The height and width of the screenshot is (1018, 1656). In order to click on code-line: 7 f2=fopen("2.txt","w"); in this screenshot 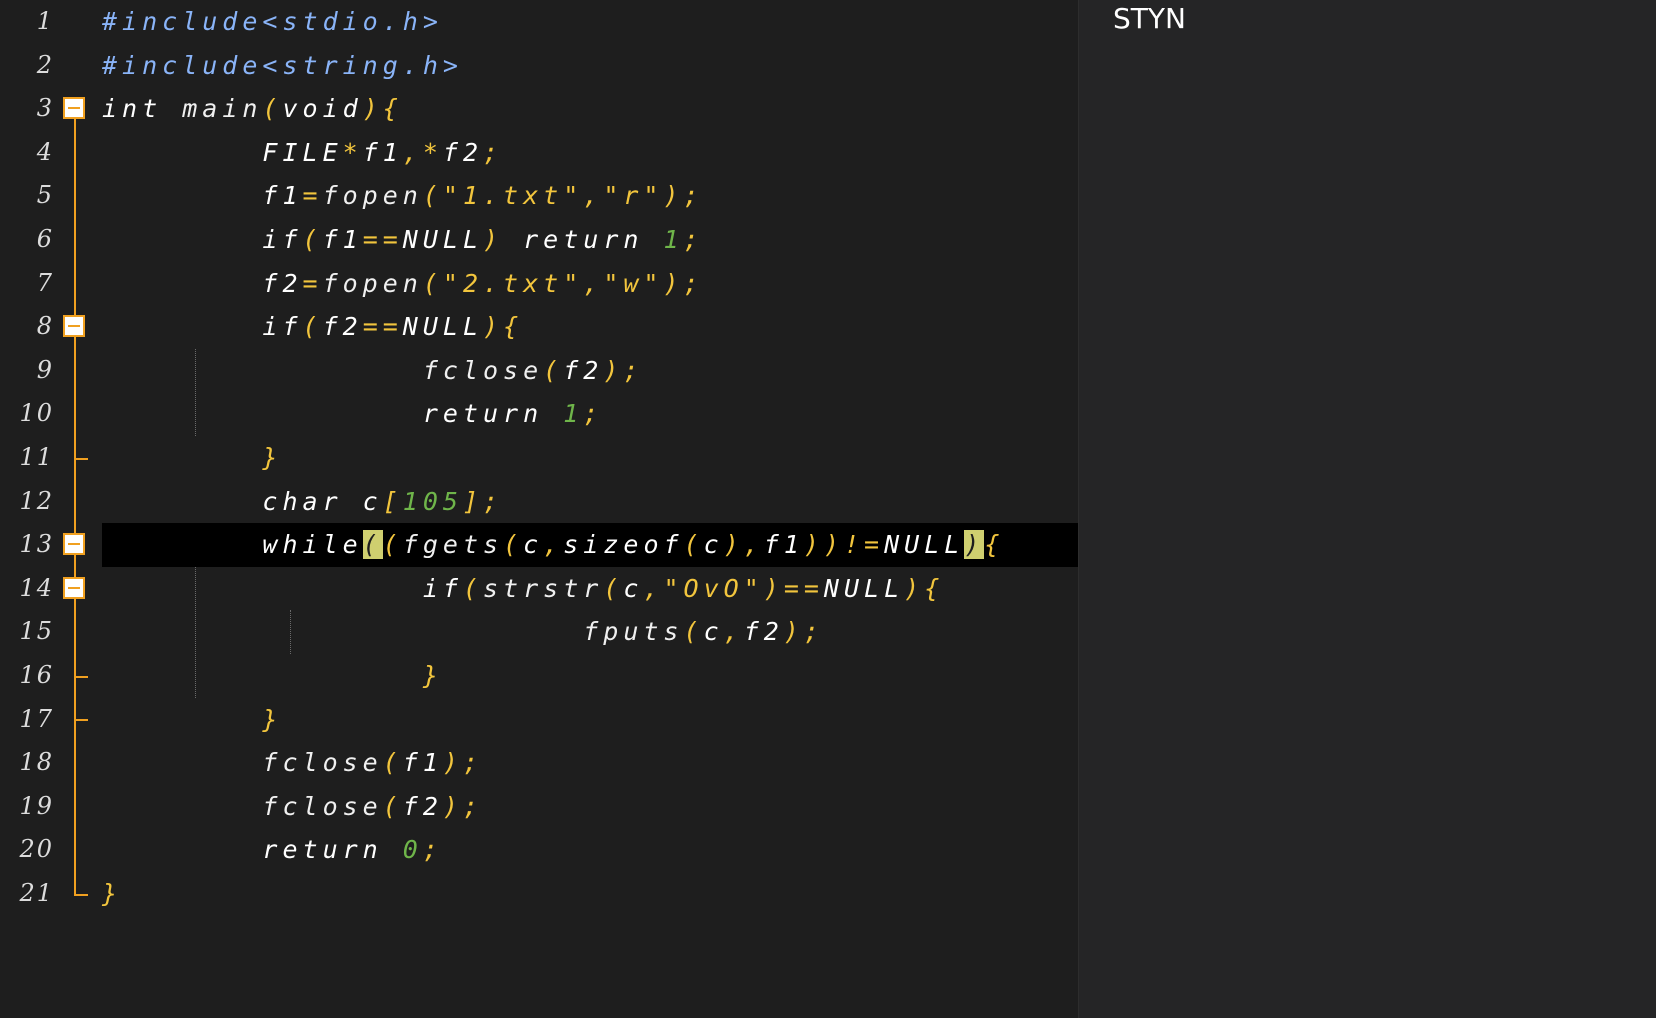, I will do `click(539, 283)`.